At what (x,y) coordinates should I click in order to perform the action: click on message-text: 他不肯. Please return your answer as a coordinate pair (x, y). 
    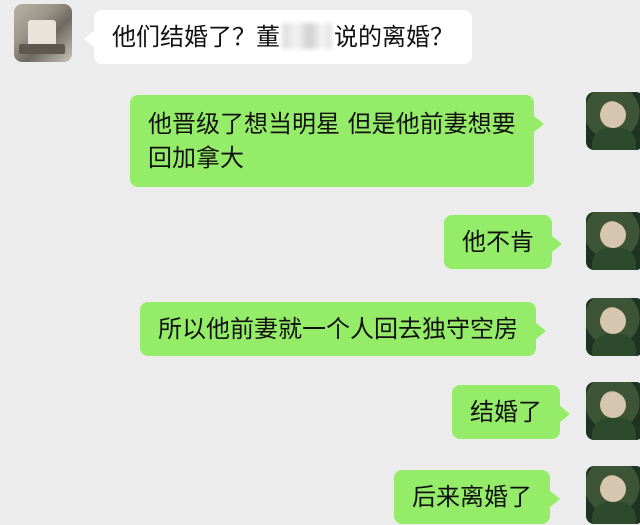
    Looking at the image, I should click on (498, 242).